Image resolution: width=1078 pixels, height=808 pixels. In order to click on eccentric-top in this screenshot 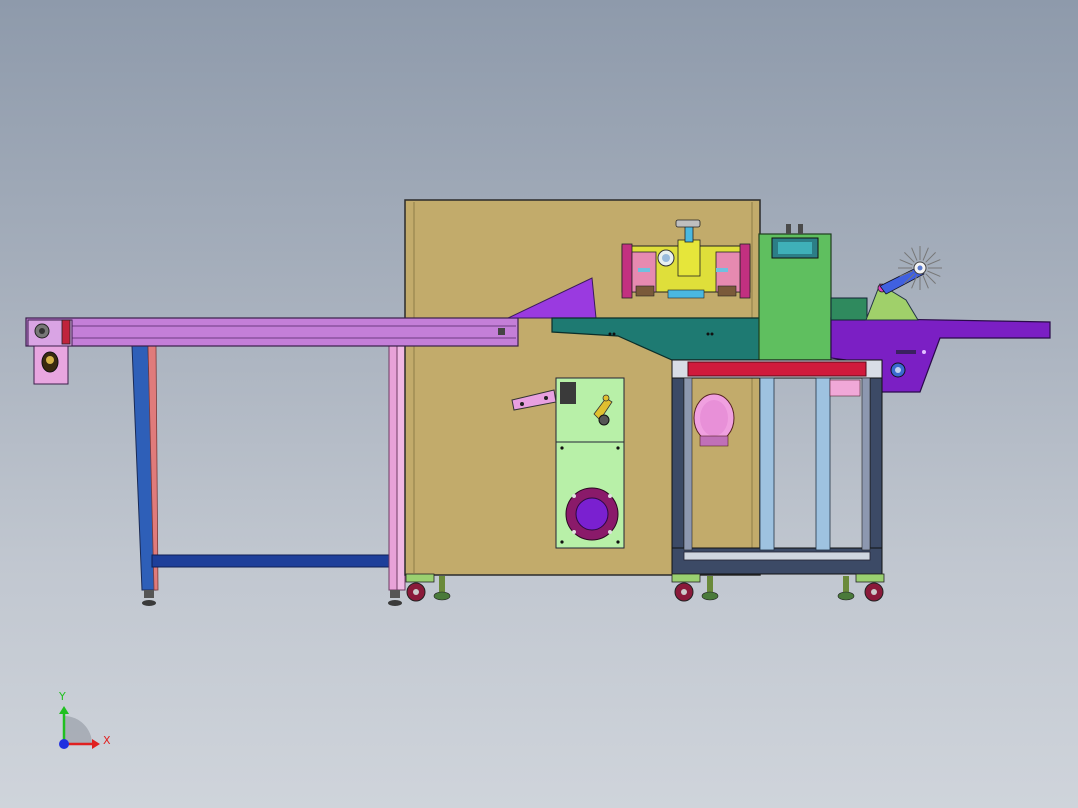, I will do `click(606, 398)`.